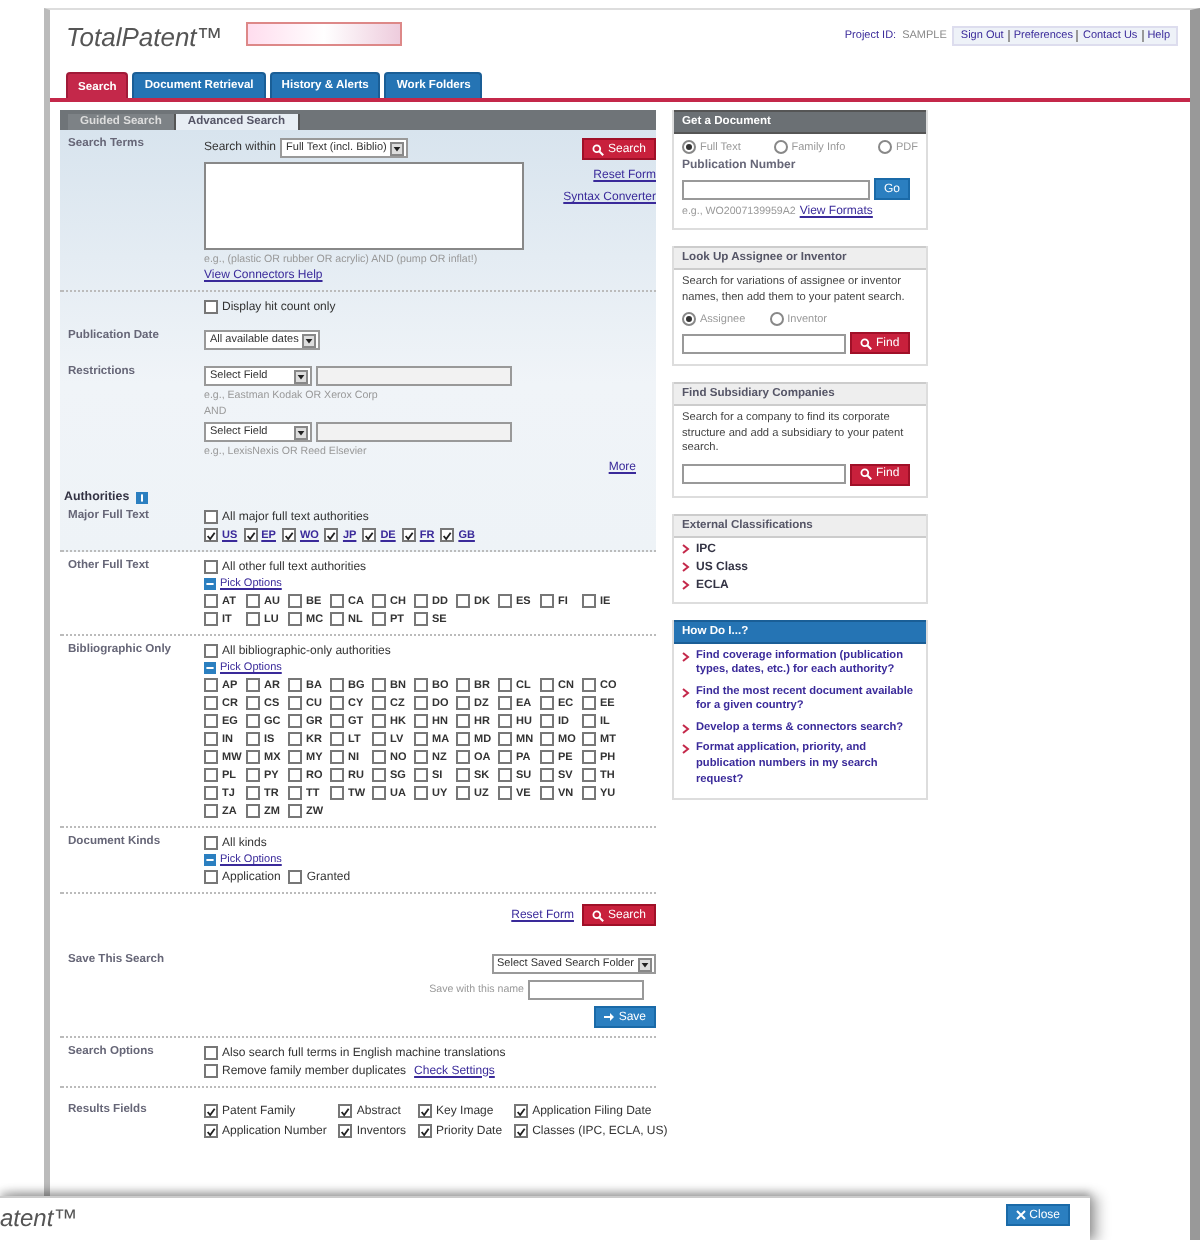 This screenshot has height=1240, width=1200. I want to click on publication-number-field, so click(776, 189).